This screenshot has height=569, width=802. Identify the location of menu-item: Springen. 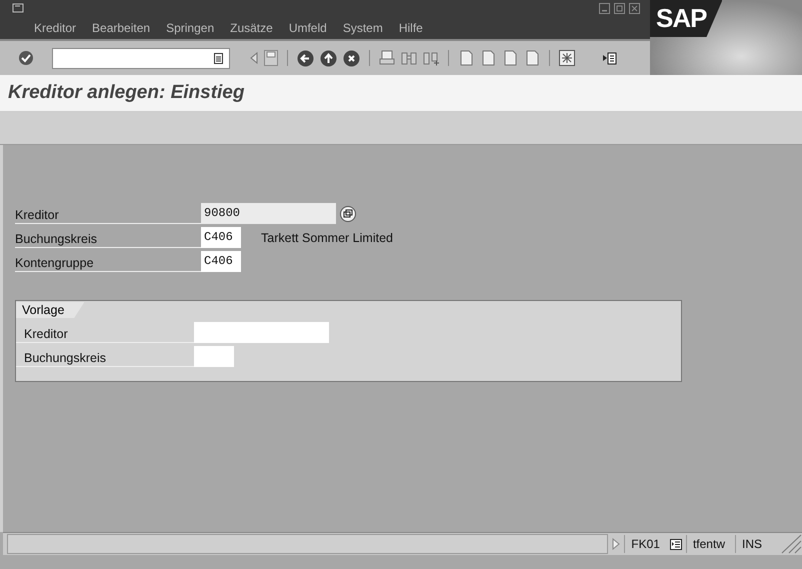
(190, 28).